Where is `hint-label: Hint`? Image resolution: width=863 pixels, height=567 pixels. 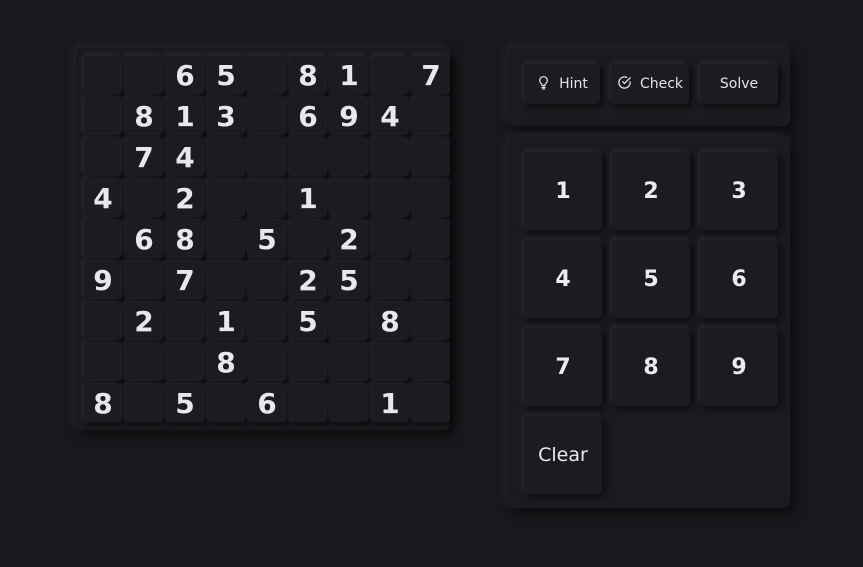
hint-label: Hint is located at coordinates (573, 84).